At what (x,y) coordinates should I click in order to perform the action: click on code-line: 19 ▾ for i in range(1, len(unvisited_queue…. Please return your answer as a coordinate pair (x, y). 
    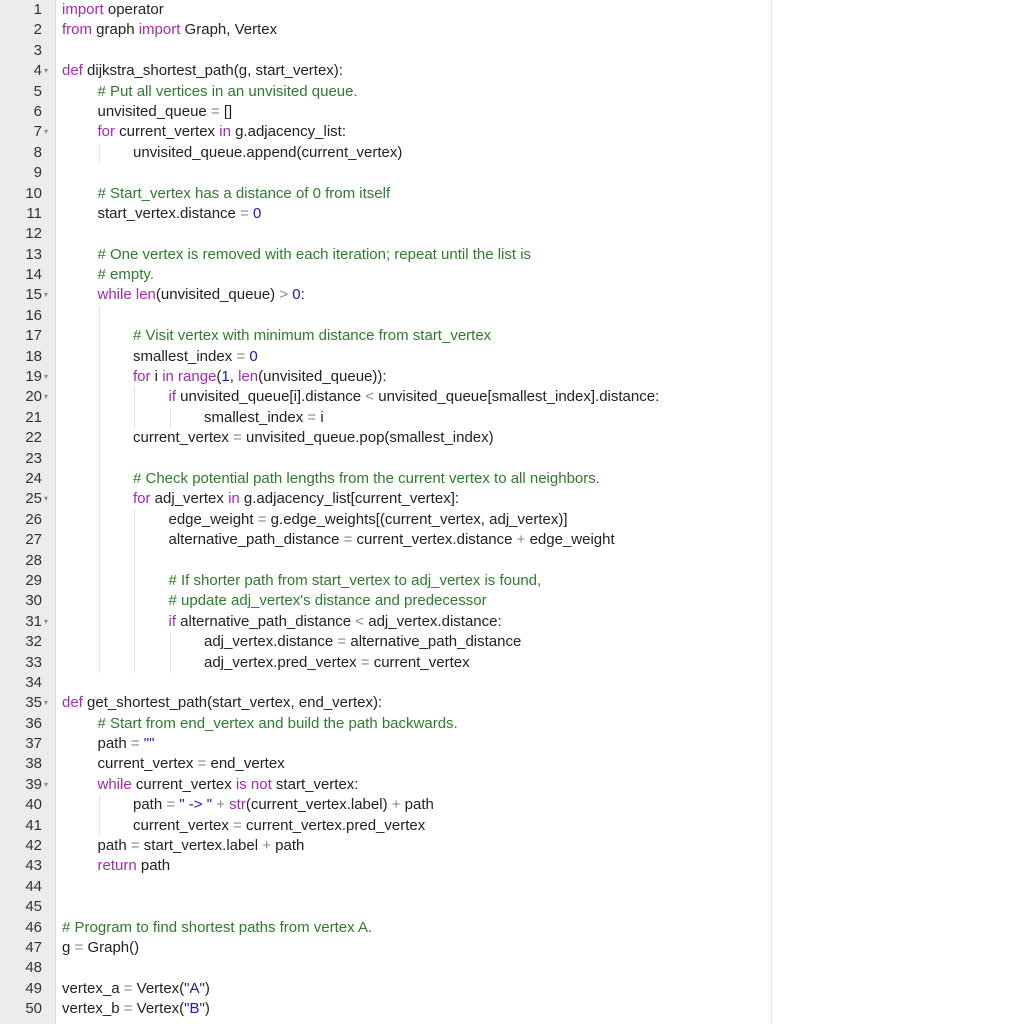
    Looking at the image, I should click on (505, 377).